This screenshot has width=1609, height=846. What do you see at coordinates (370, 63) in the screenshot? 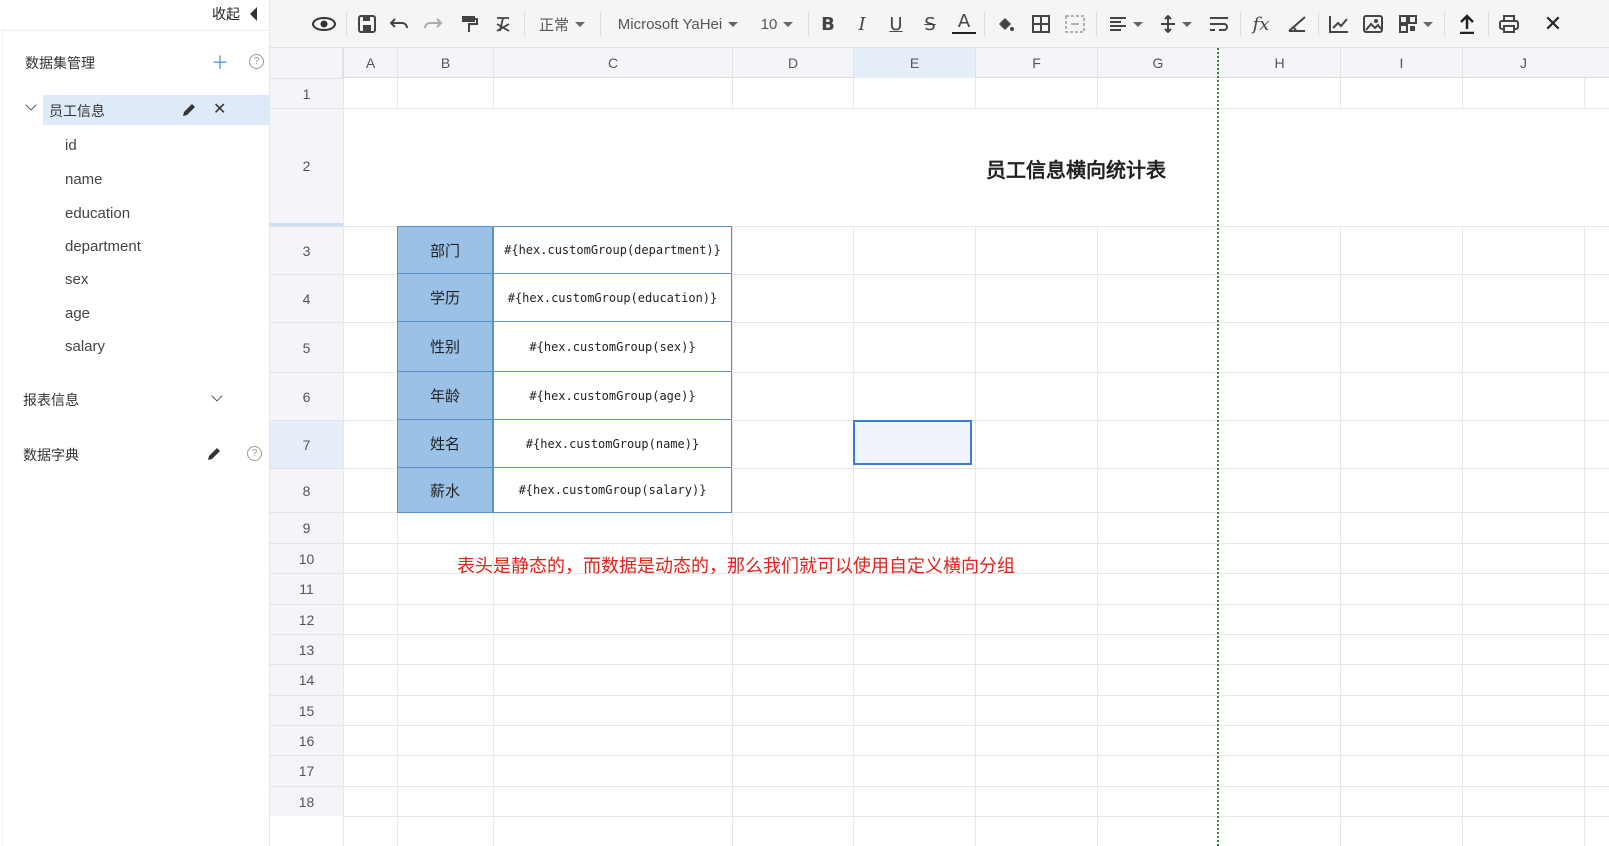
I see `column-header-a: A` at bounding box center [370, 63].